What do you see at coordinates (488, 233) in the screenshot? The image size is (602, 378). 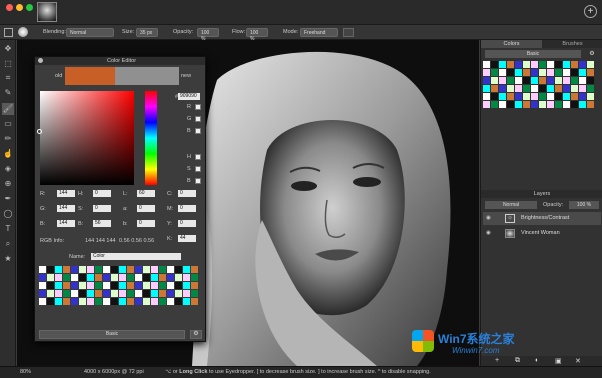 I see `visibility-eye-icon: ◉` at bounding box center [488, 233].